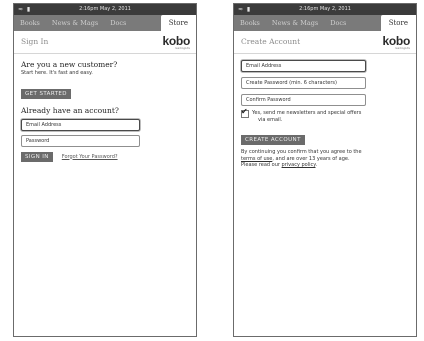 This screenshot has height=341, width=424. What do you see at coordinates (70, 110) in the screenshot?
I see `existing-account-heading: Already have an account?` at bounding box center [70, 110].